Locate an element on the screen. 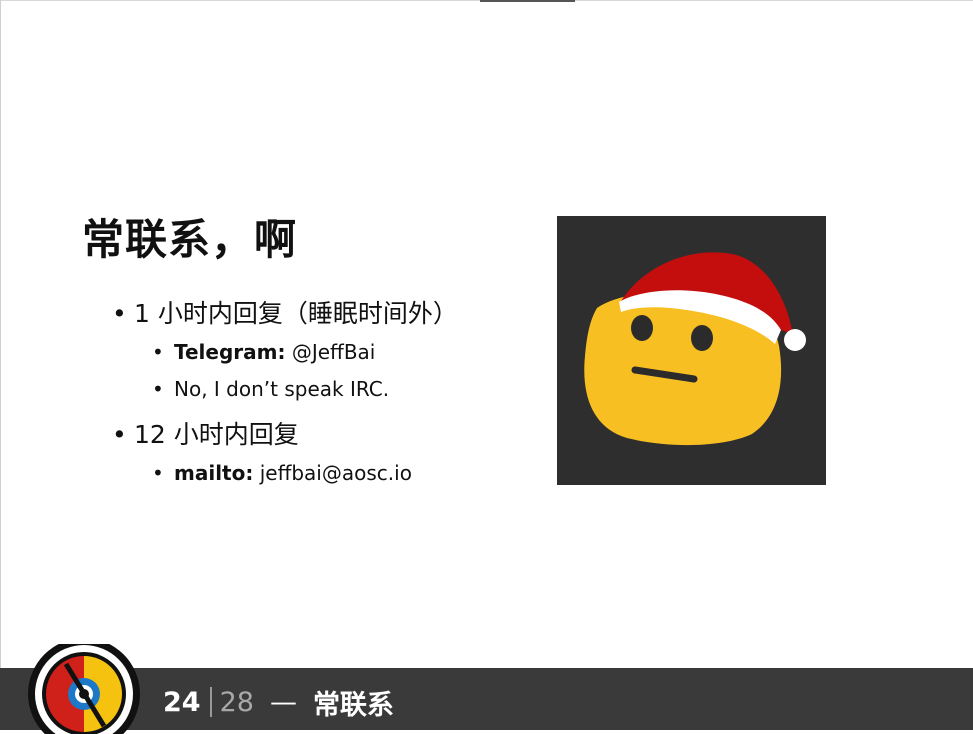 The width and height of the screenshot is (973, 734). page-indicator: 24 28 — 常联系 is located at coordinates (278, 702).